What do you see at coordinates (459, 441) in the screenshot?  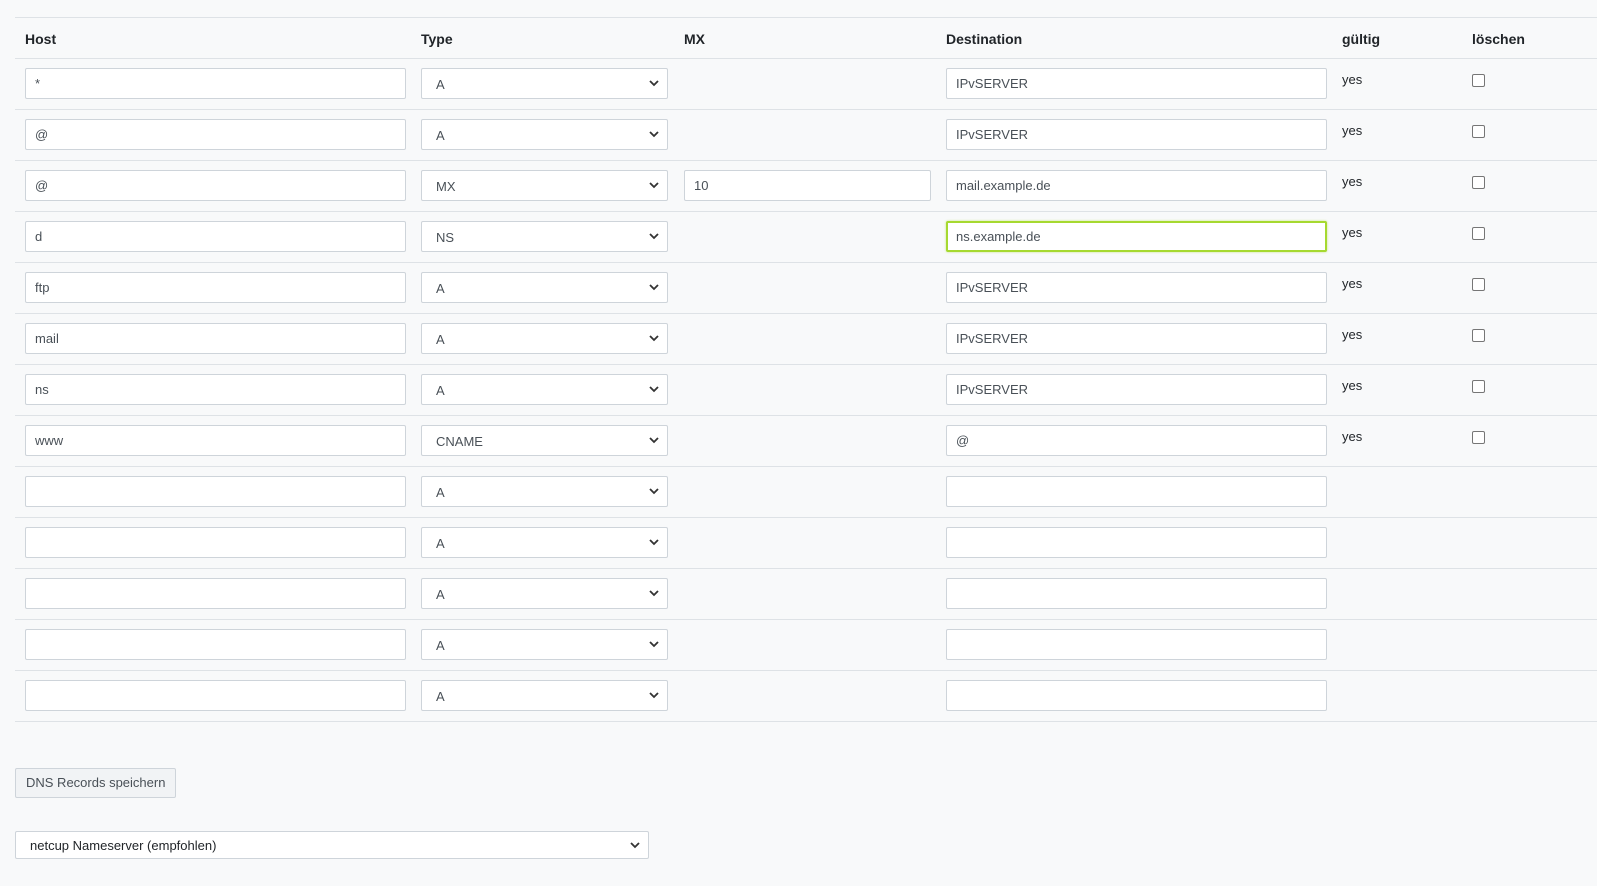 I see `type-select-value: CNAME` at bounding box center [459, 441].